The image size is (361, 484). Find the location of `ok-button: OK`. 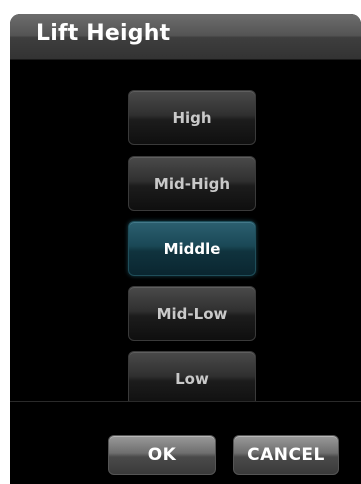

ok-button: OK is located at coordinates (162, 455).